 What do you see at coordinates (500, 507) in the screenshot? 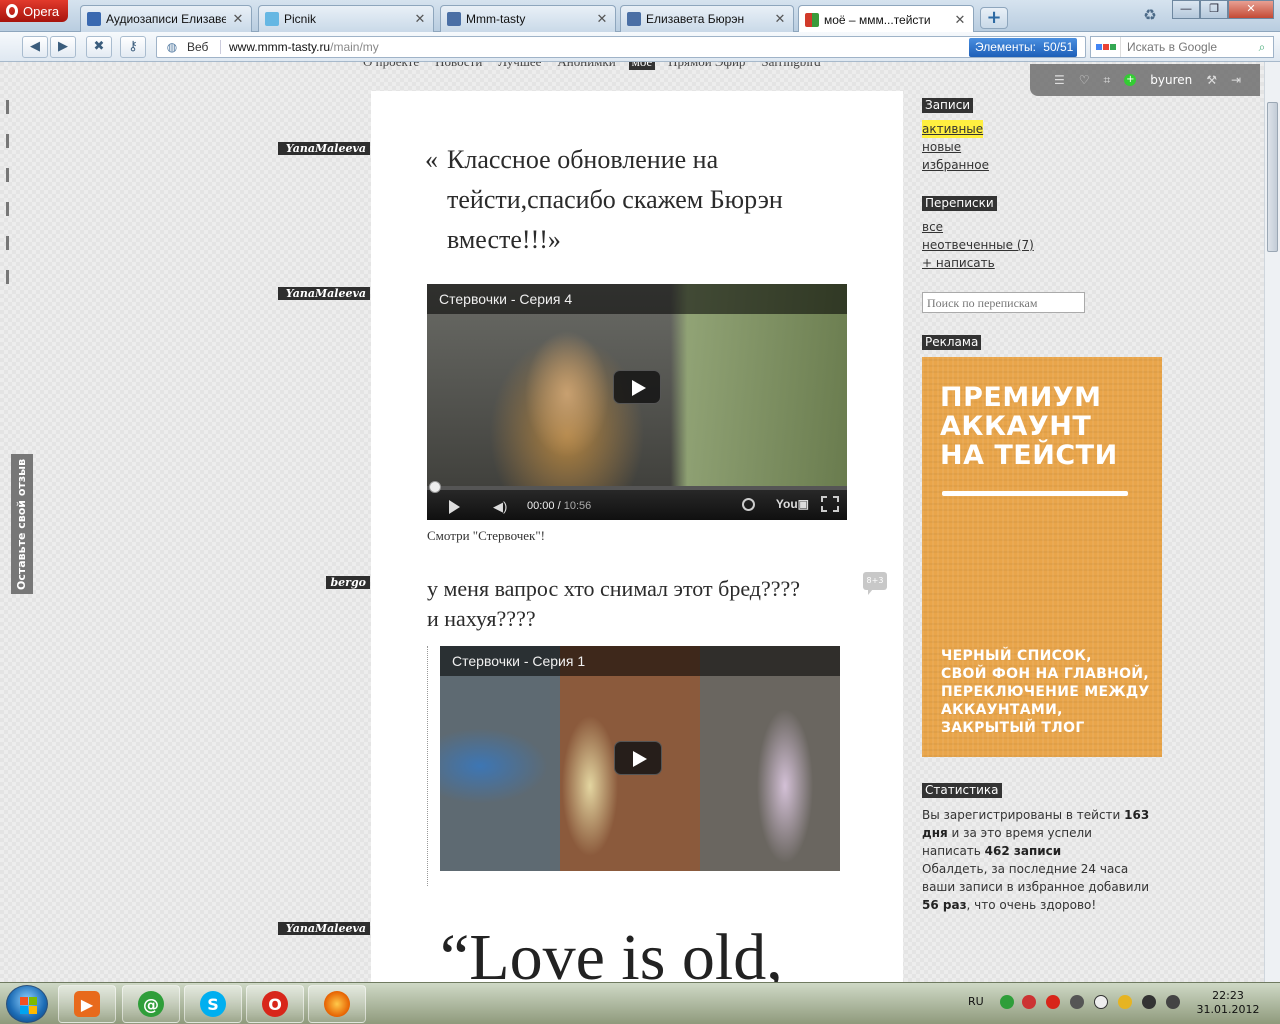
I see `volume-icon: ◀)` at bounding box center [500, 507].